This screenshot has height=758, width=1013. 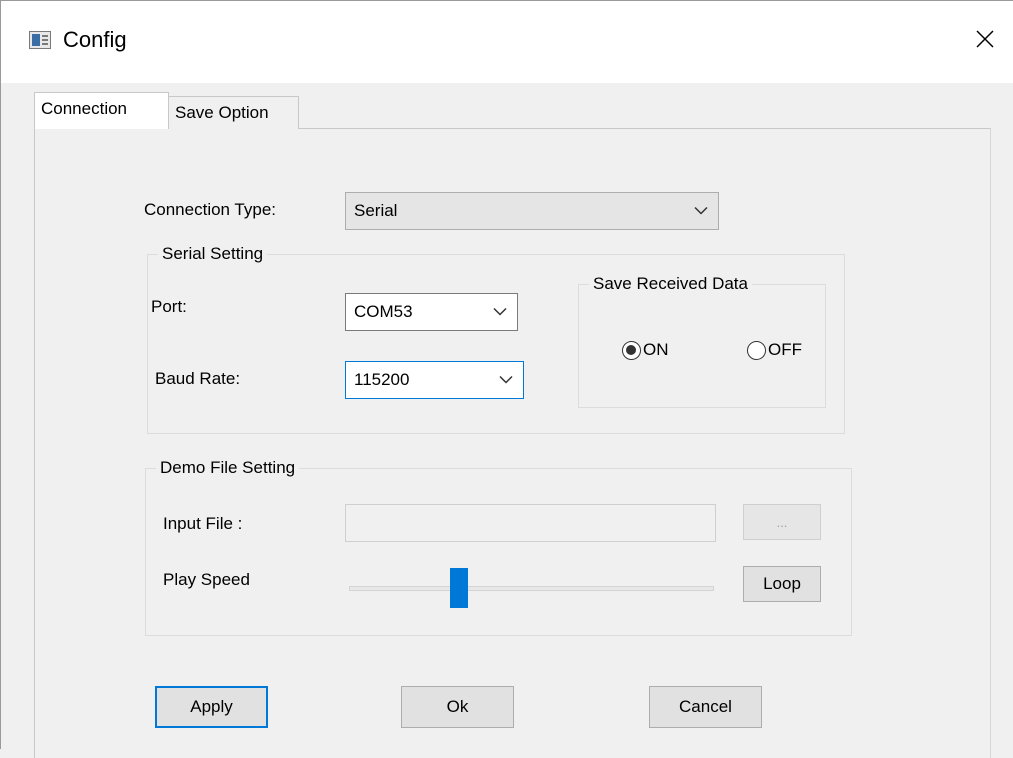 I want to click on baud-rate-label: Baud Rate:, so click(x=198, y=378).